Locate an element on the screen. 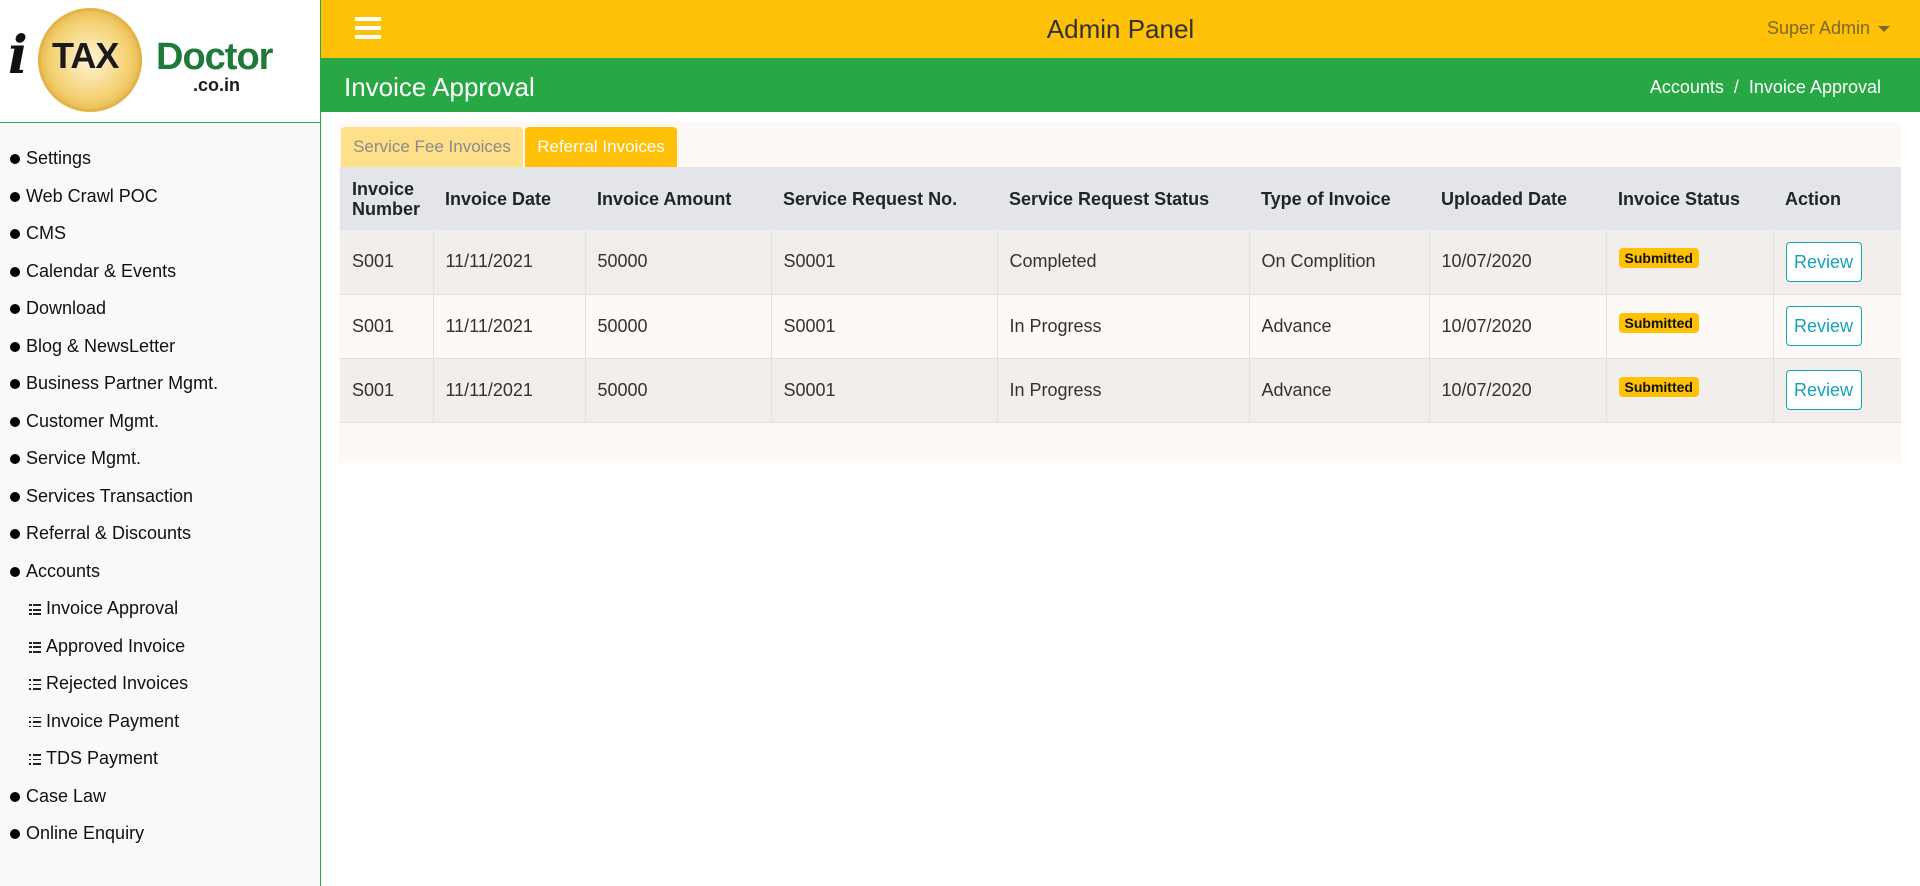 This screenshot has height=886, width=1920. col-invoice-number: Invoice Number is located at coordinates (386, 198).